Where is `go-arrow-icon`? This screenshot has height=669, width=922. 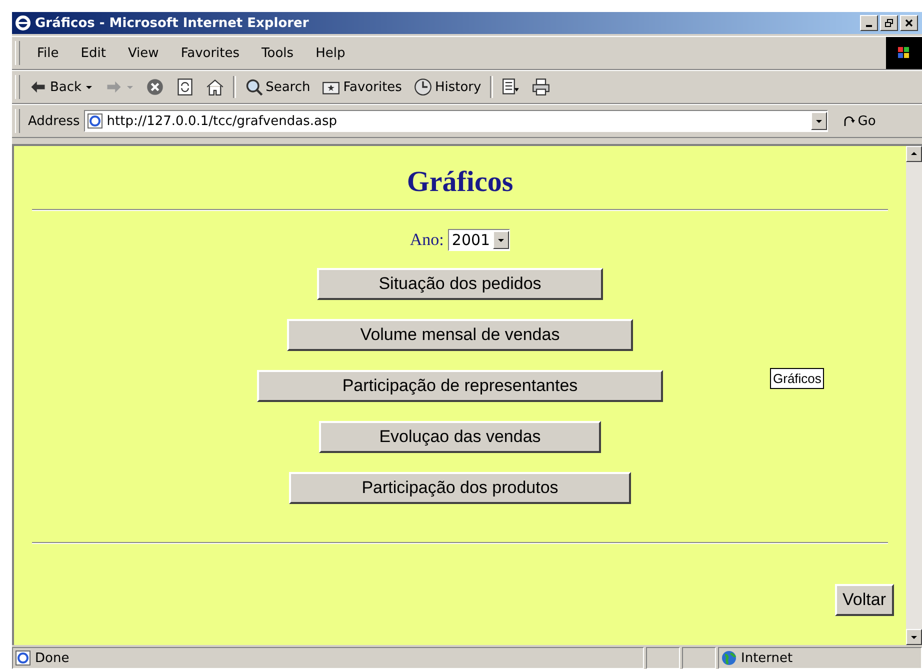 go-arrow-icon is located at coordinates (849, 121).